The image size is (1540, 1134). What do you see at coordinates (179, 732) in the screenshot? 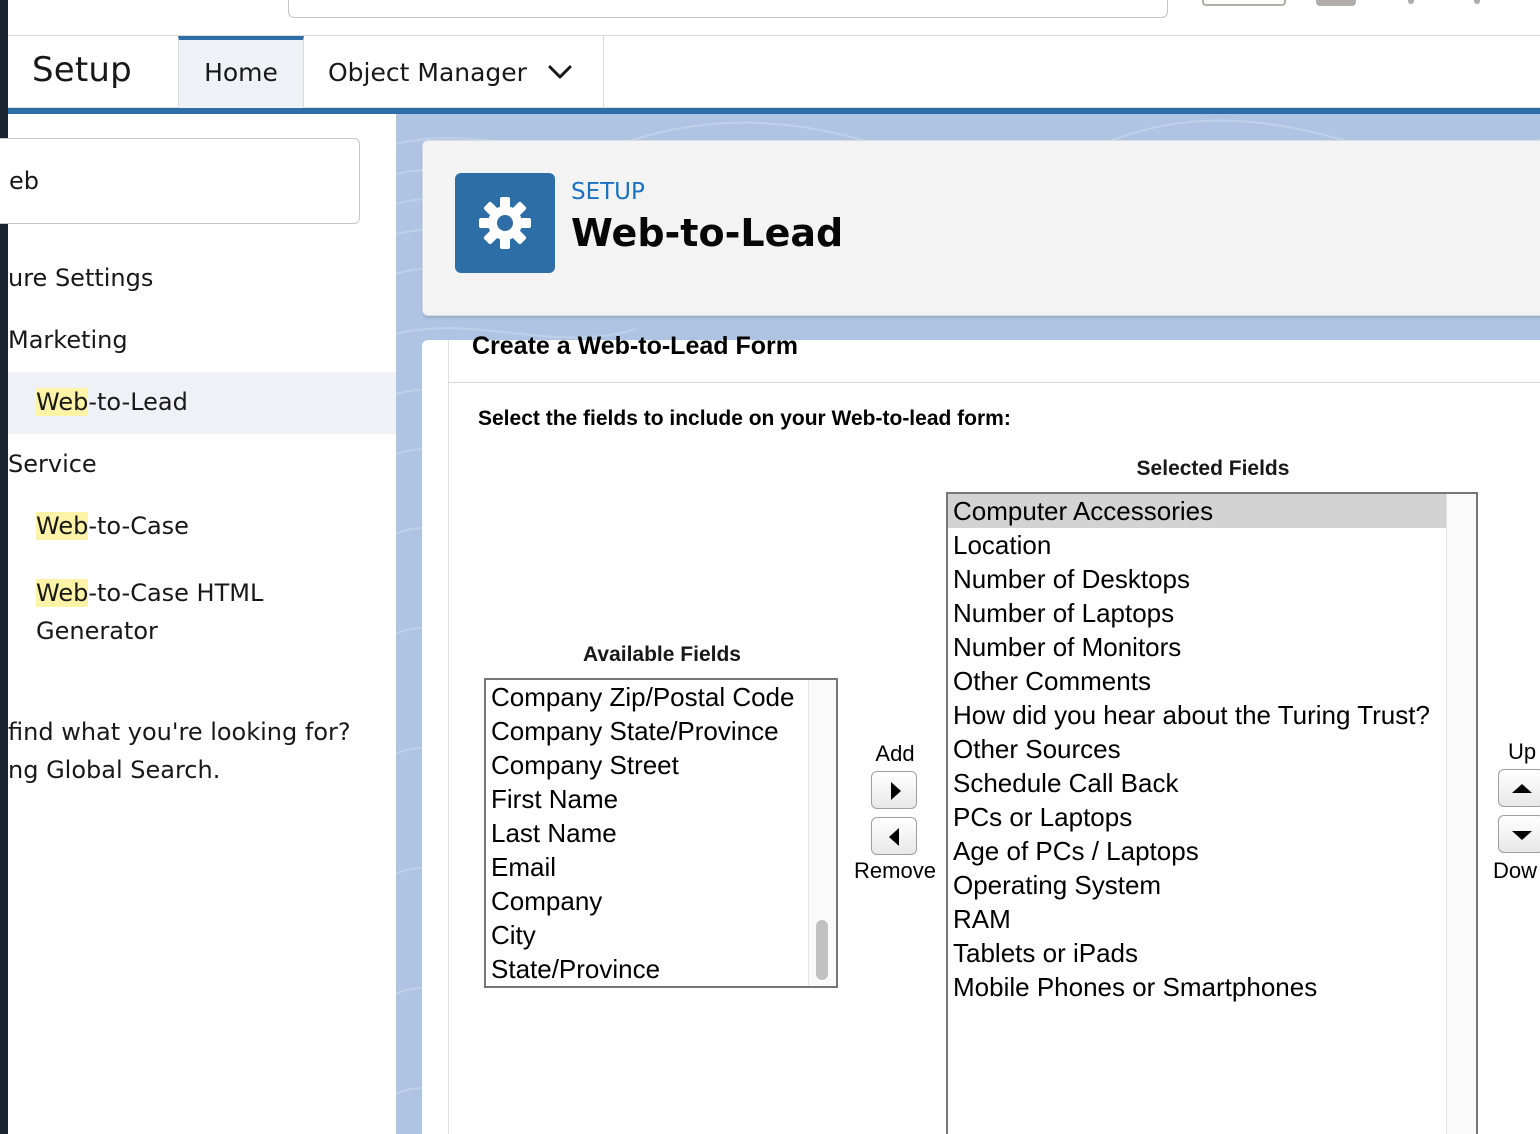
I see `sidebar-help-text: find what you're looking for?` at bounding box center [179, 732].